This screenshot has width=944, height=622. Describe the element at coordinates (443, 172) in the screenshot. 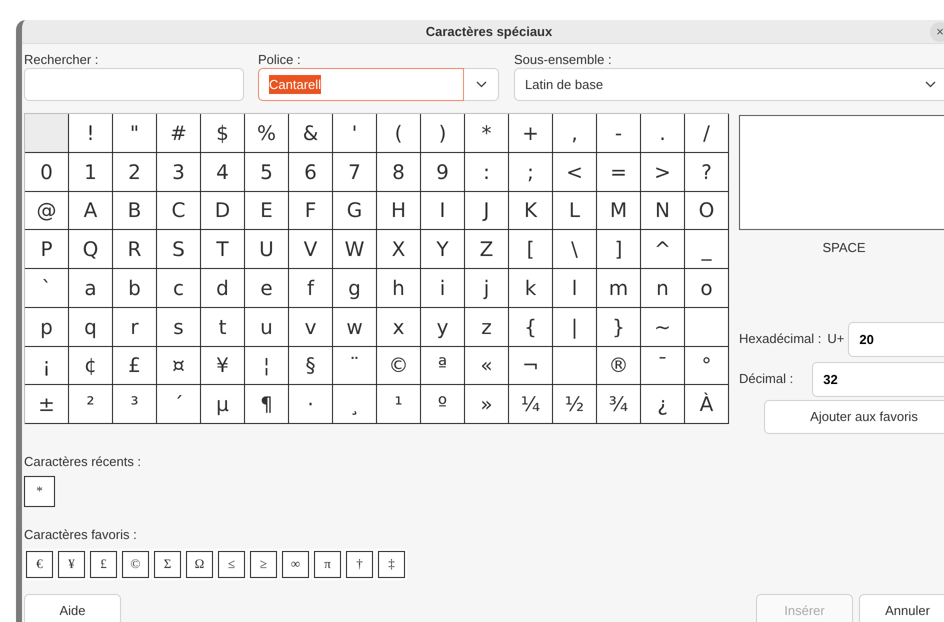

I see `character-cell: 9` at that location.